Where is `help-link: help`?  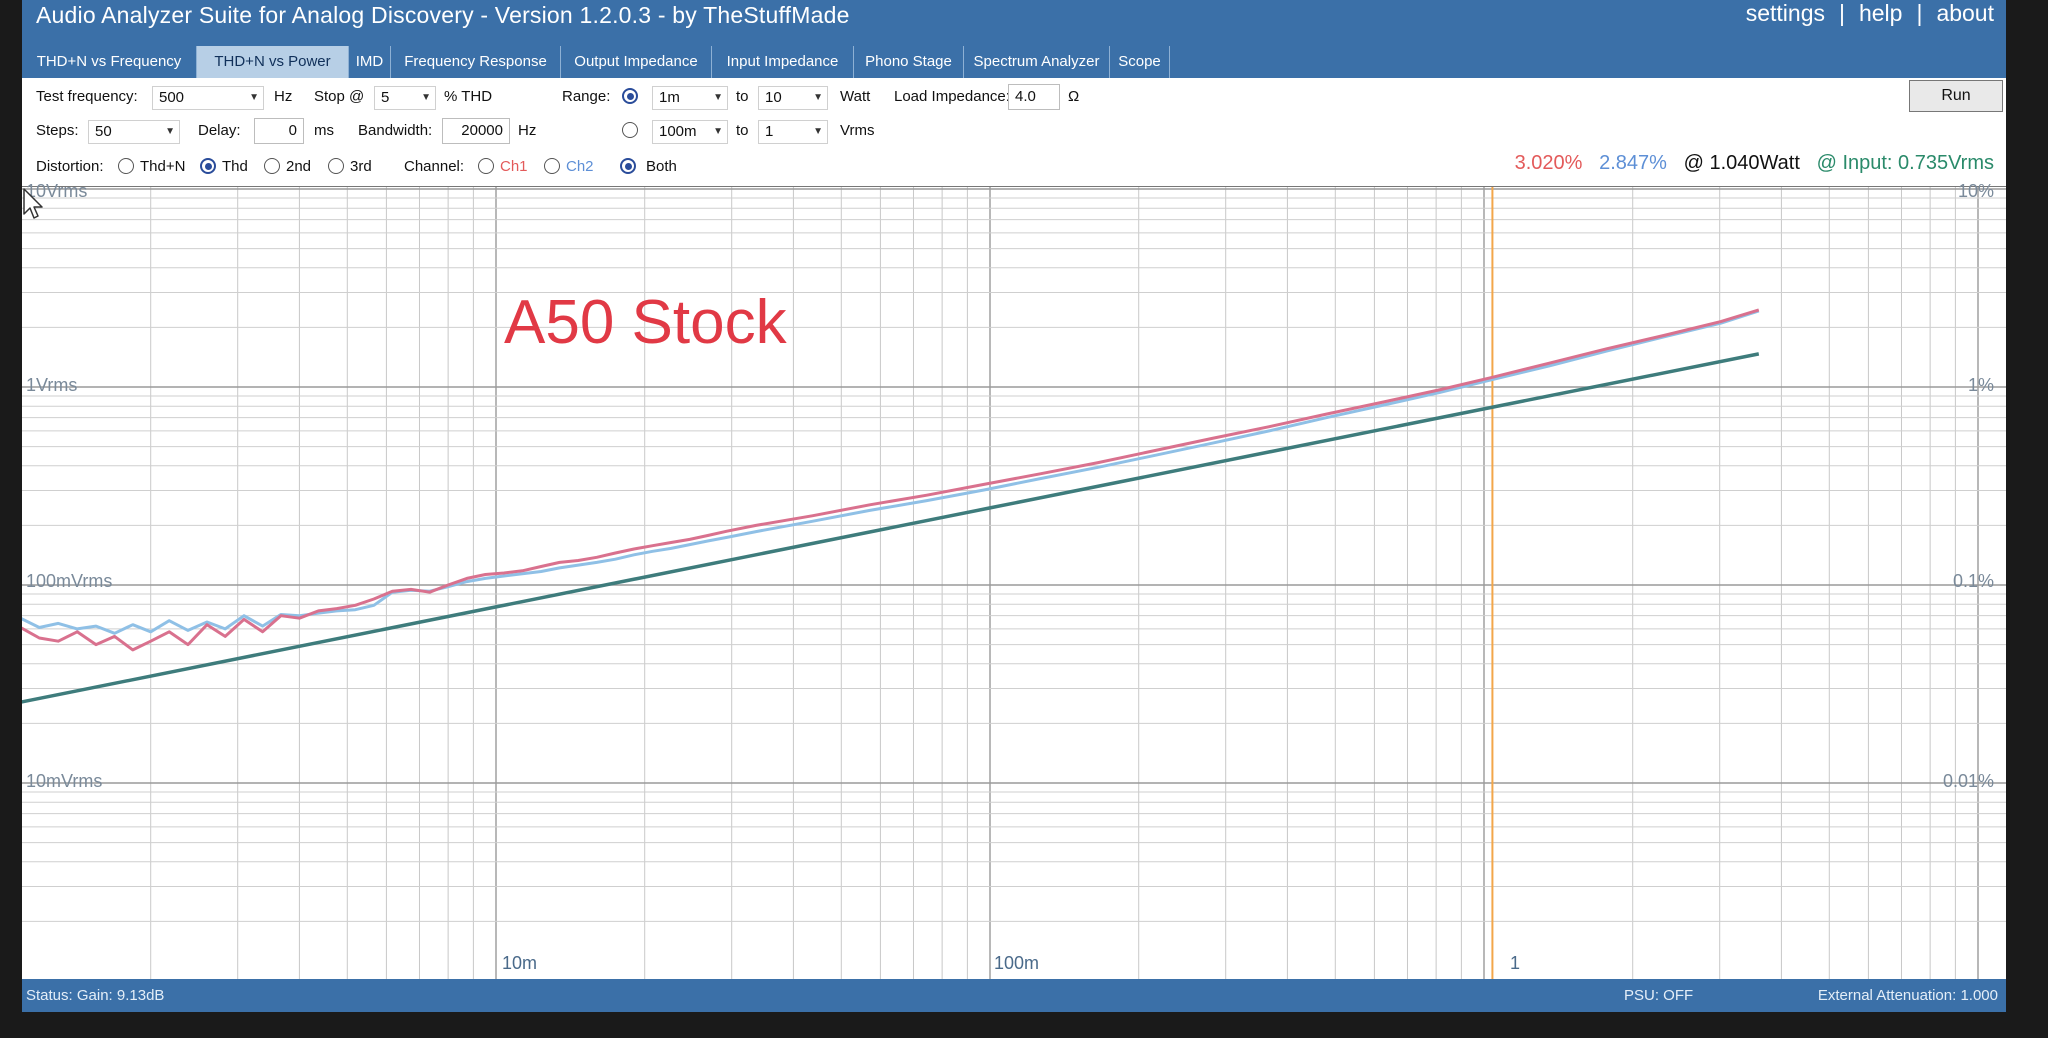
help-link: help is located at coordinates (1880, 13).